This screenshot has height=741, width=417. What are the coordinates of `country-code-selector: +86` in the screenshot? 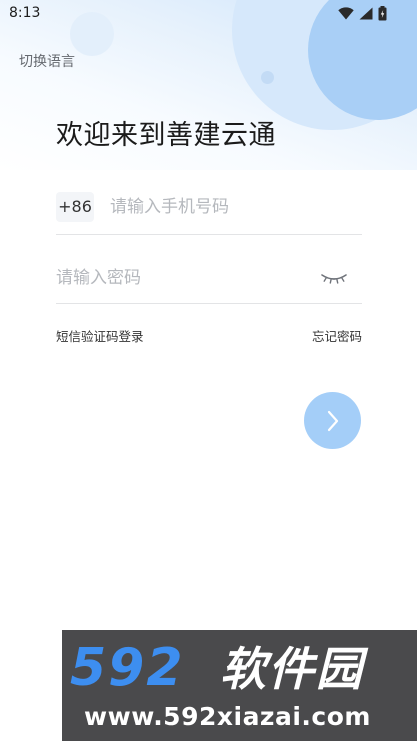 It's located at (75, 207).